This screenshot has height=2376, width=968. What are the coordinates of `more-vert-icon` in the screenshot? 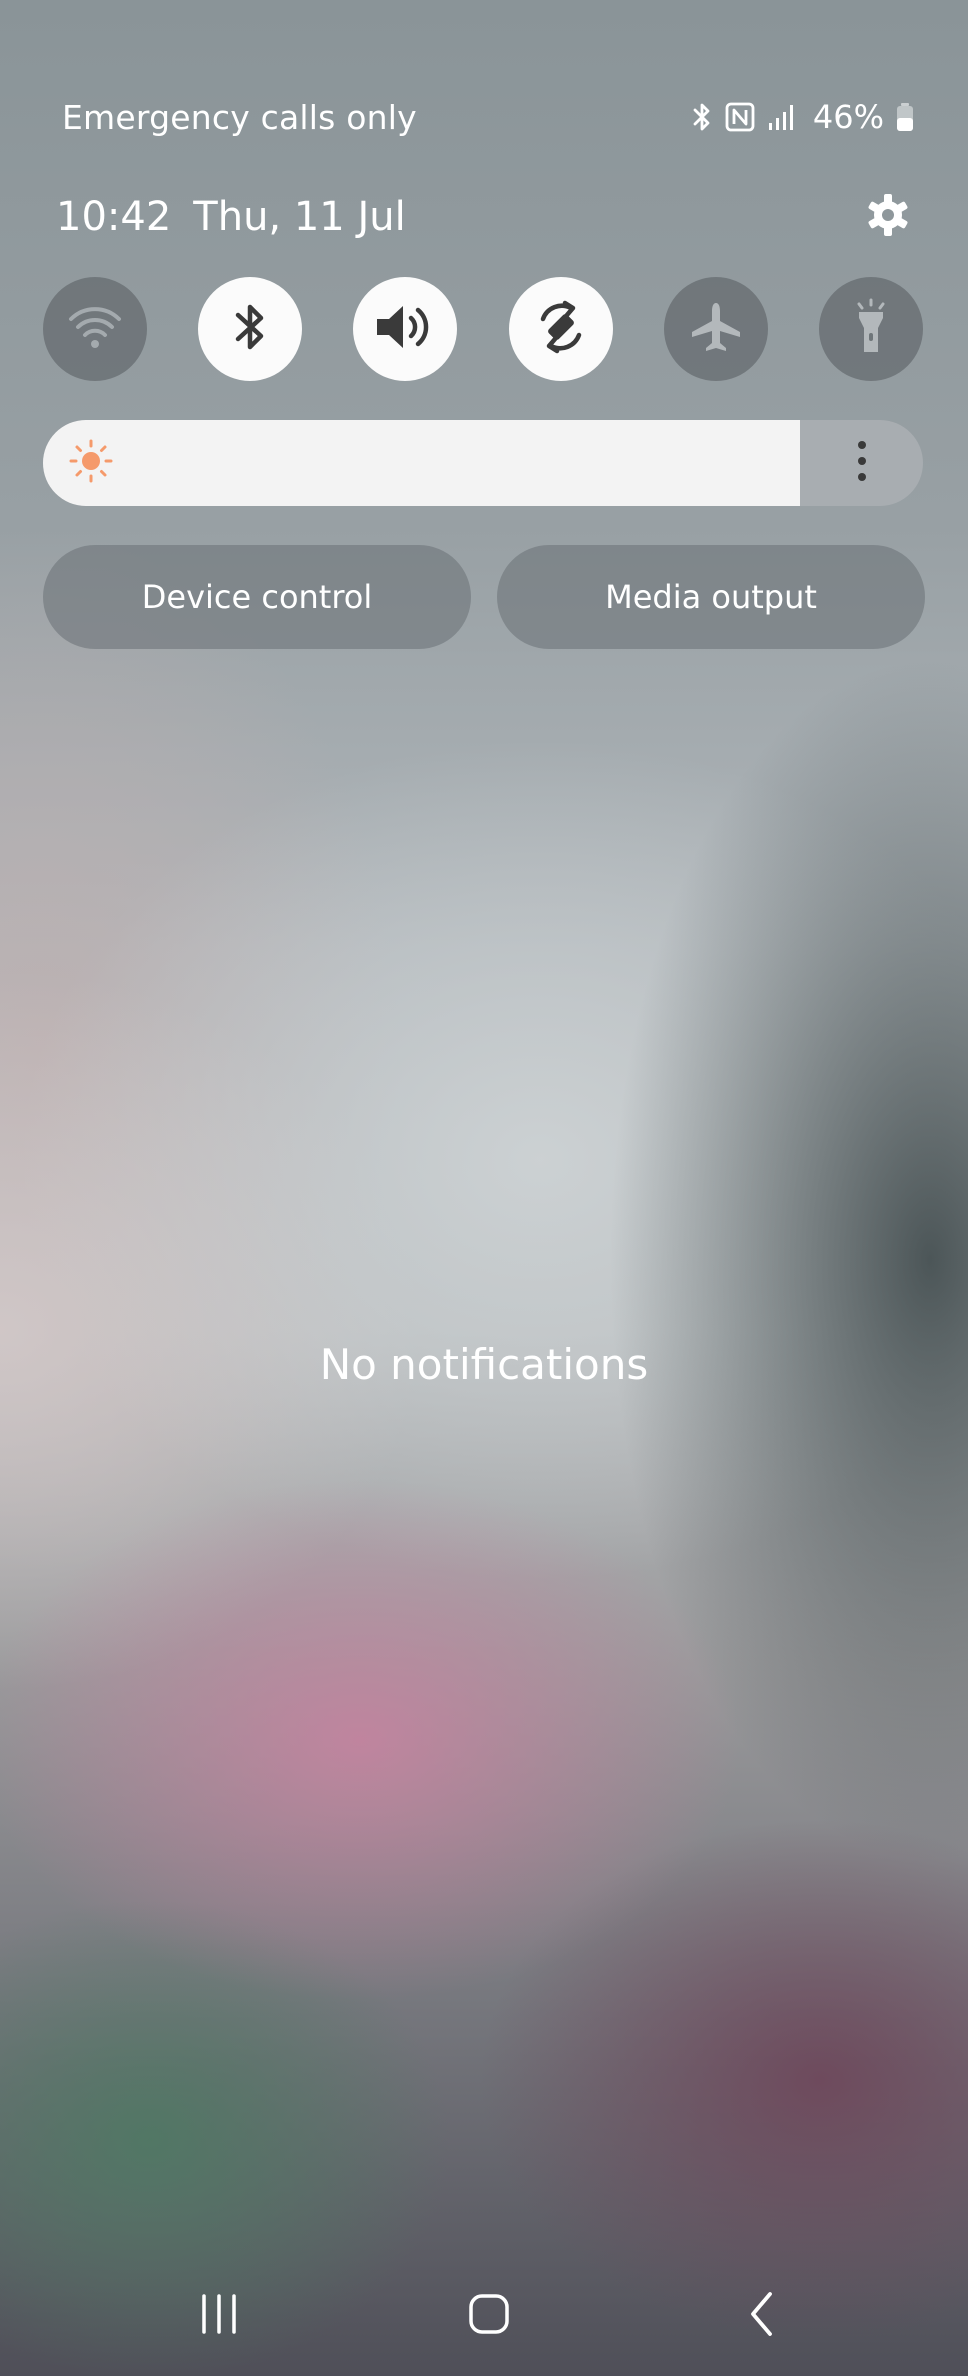 It's located at (862, 463).